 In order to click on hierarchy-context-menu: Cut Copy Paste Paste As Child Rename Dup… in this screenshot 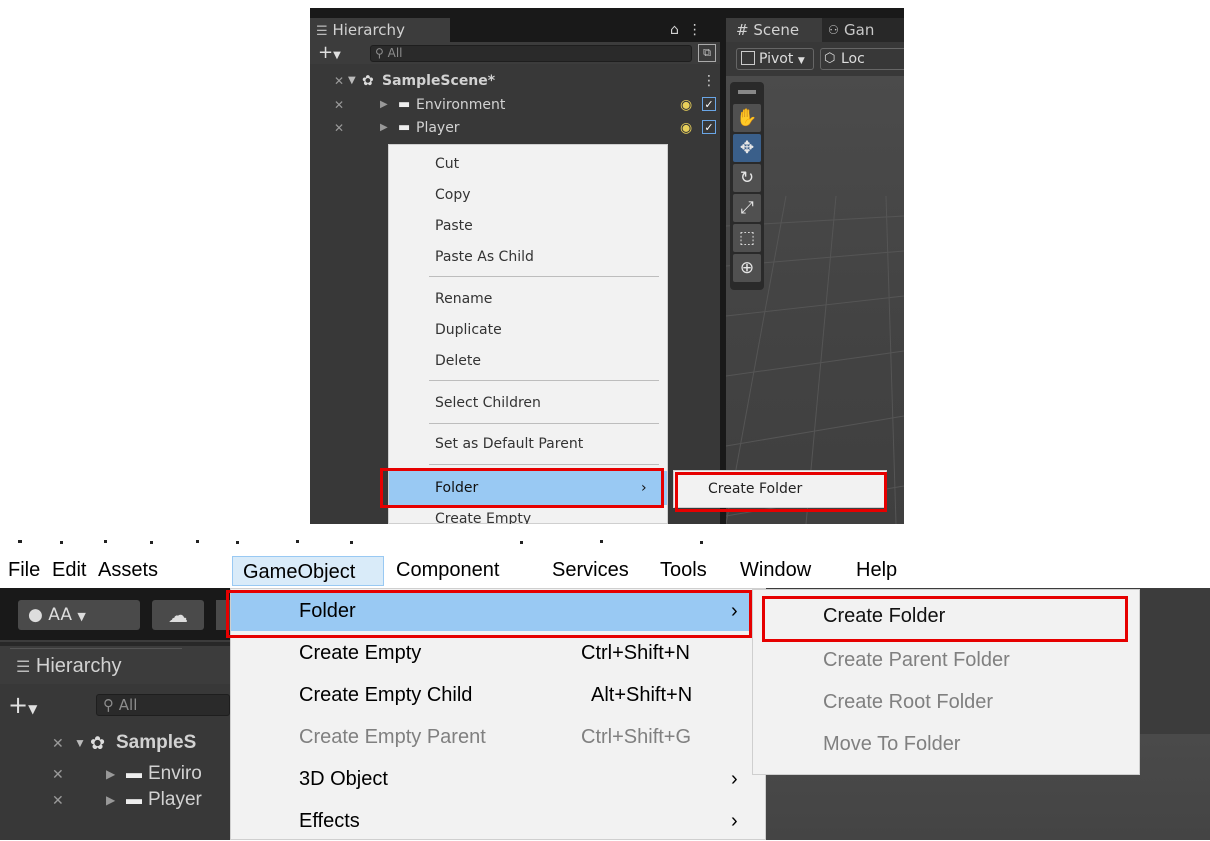, I will do `click(528, 334)`.